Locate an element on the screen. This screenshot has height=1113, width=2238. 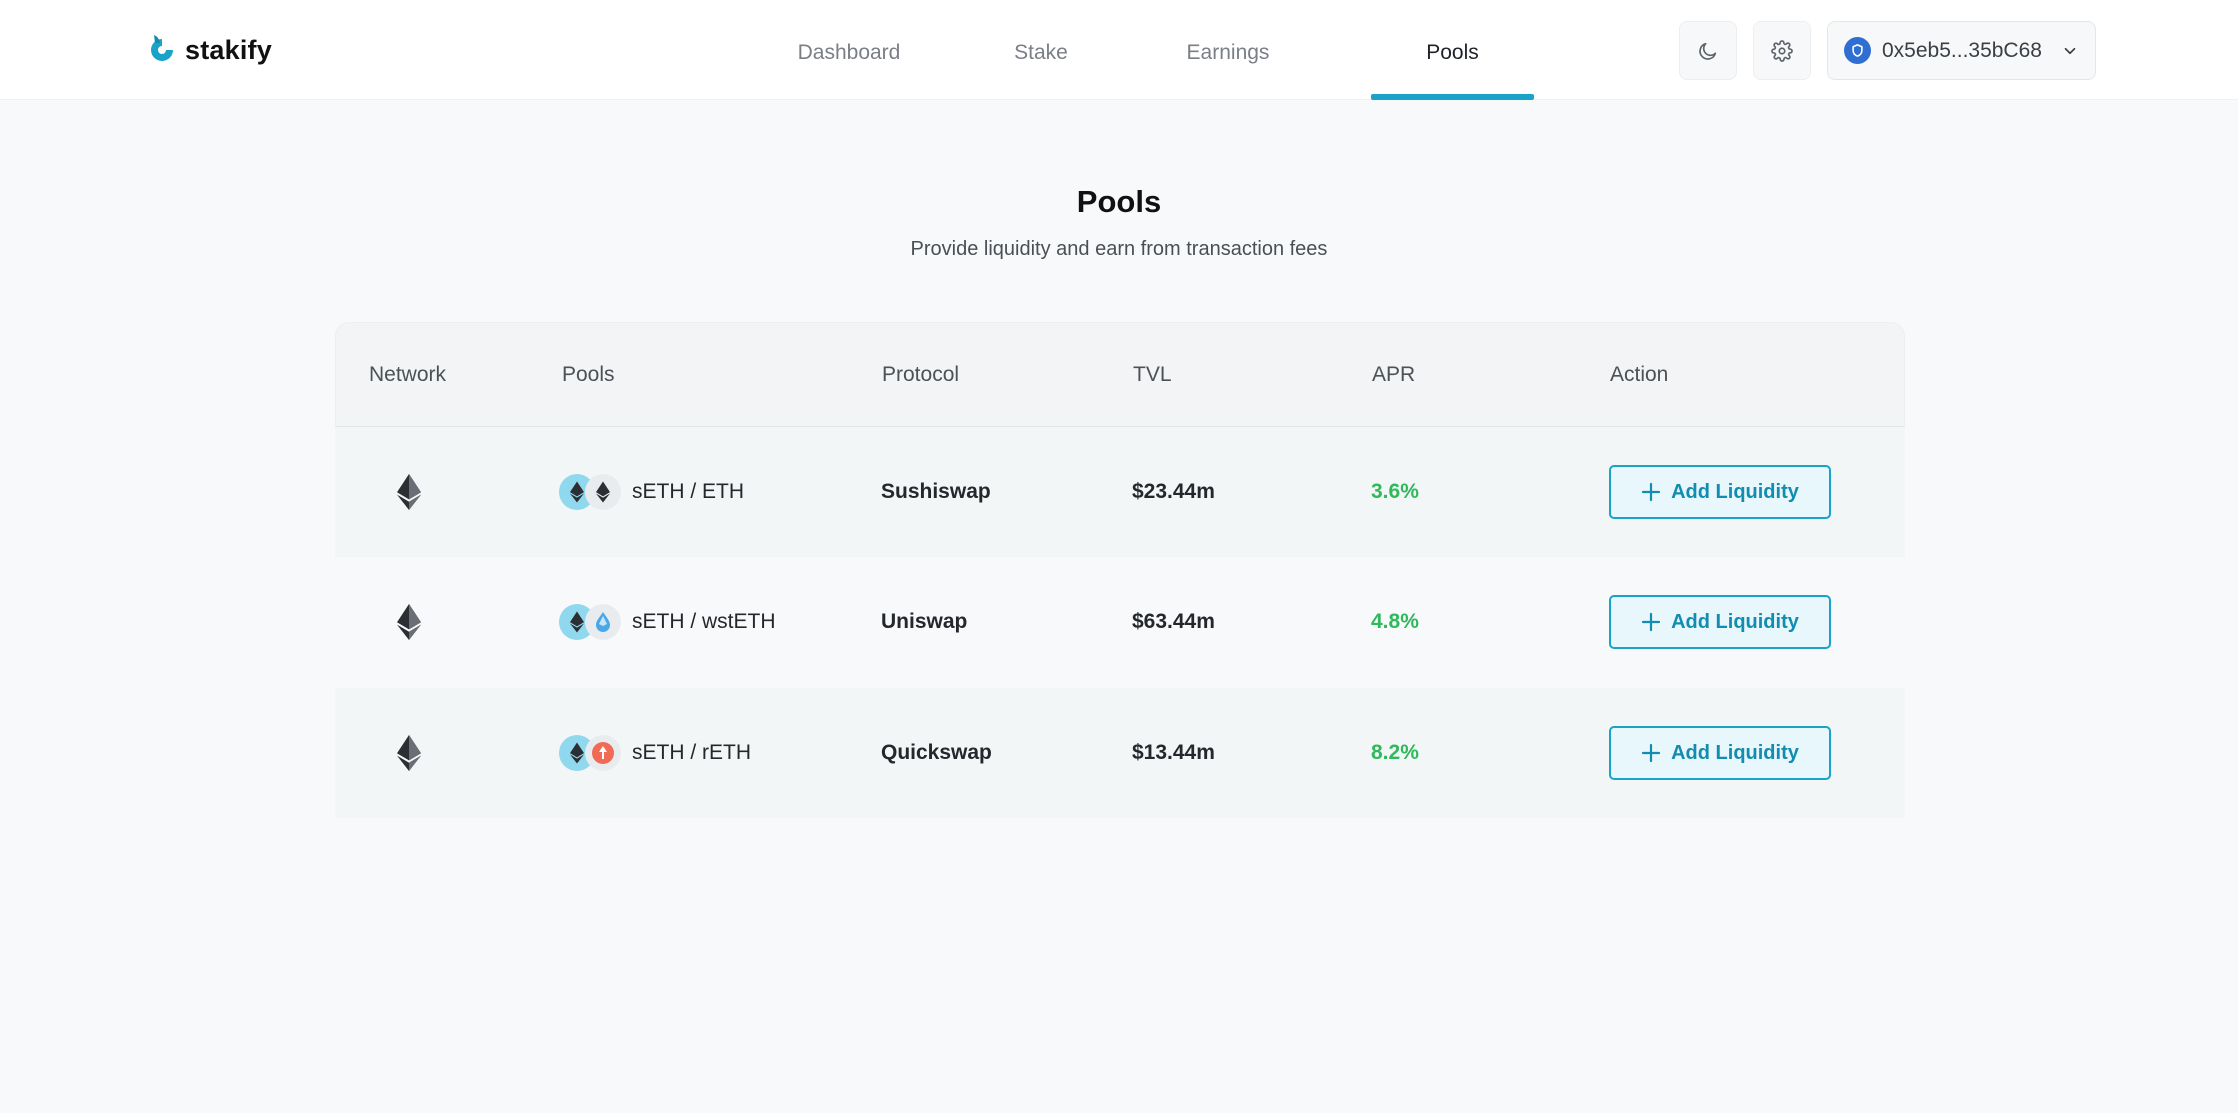
pool-cell: sETH / ETH is located at coordinates (651, 492).